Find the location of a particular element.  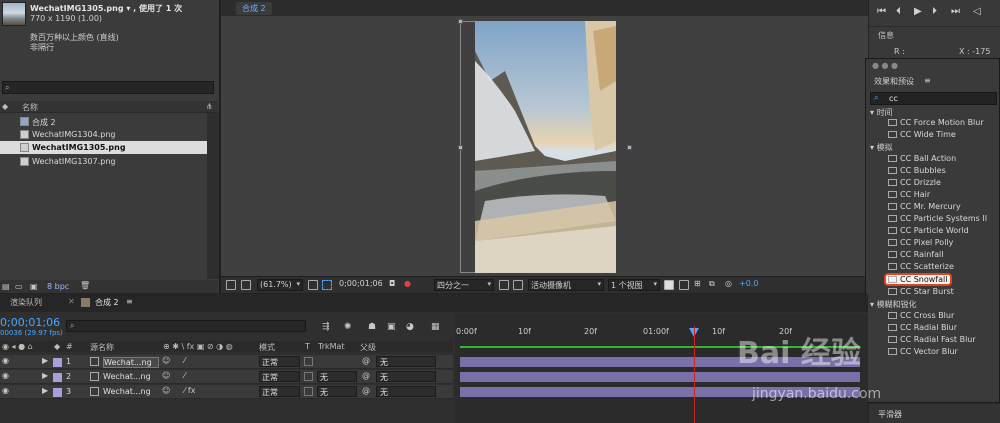

effects-search-input: ⌕ cc is located at coordinates (933, 98).